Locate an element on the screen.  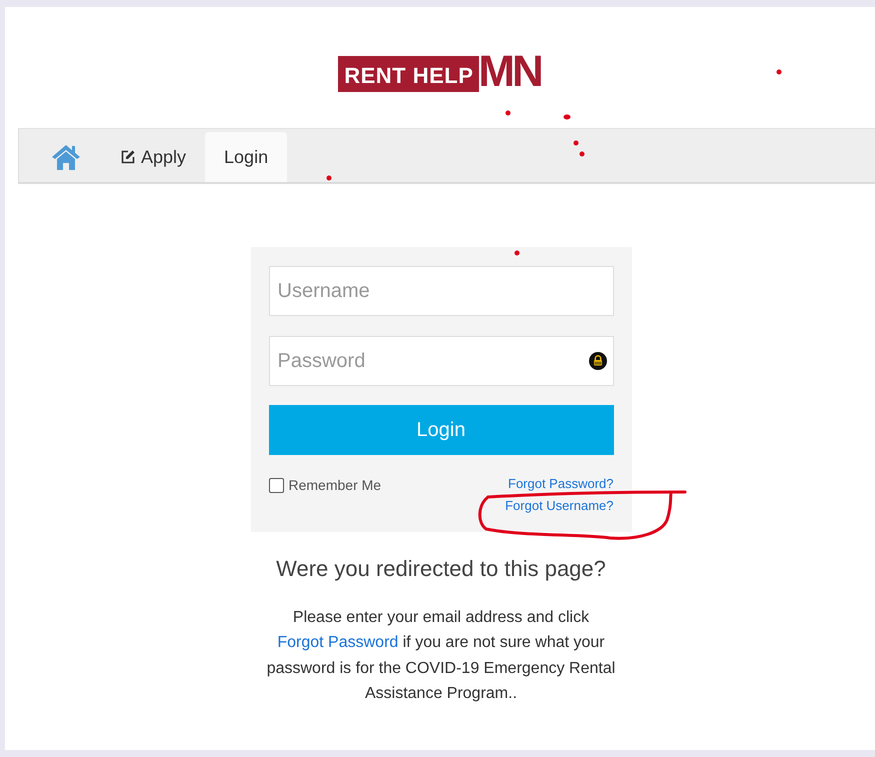
forgot-password-link: Forgot Password? is located at coordinates (561, 483).